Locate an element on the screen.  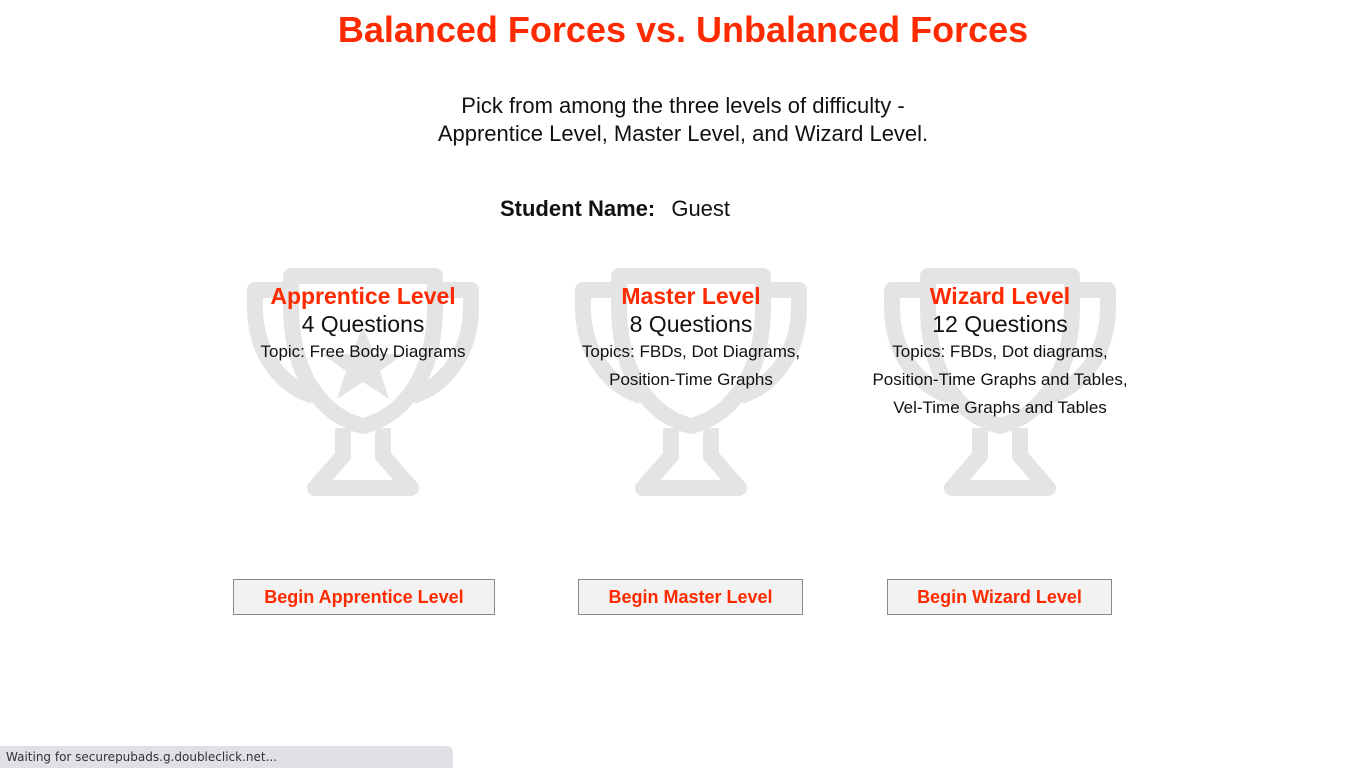
level-topic-line: Topics: FBDs, Dot diagrams, is located at coordinates (1000, 351).